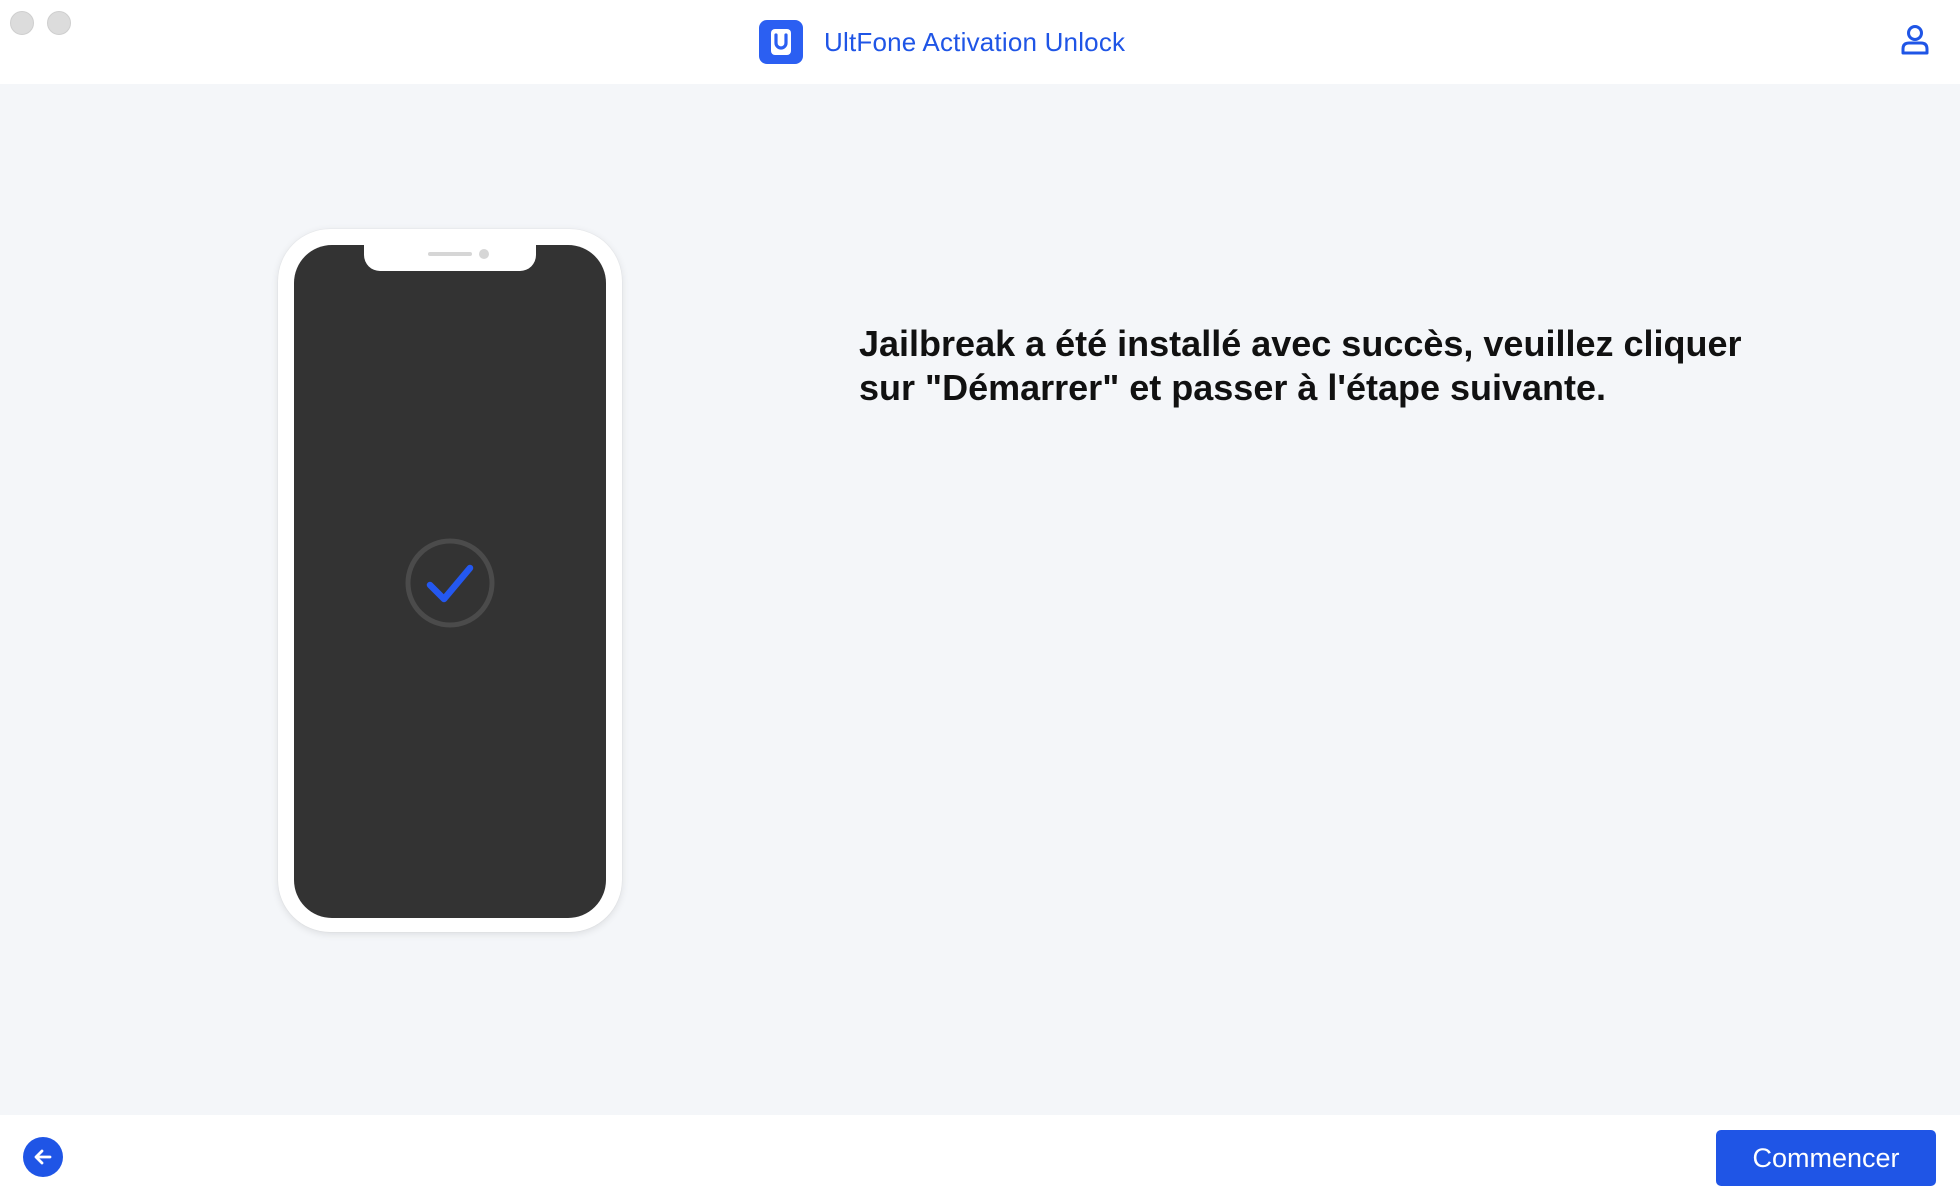 This screenshot has width=1960, height=1200. What do you see at coordinates (781, 42) in the screenshot?
I see `unlock-logo-icon` at bounding box center [781, 42].